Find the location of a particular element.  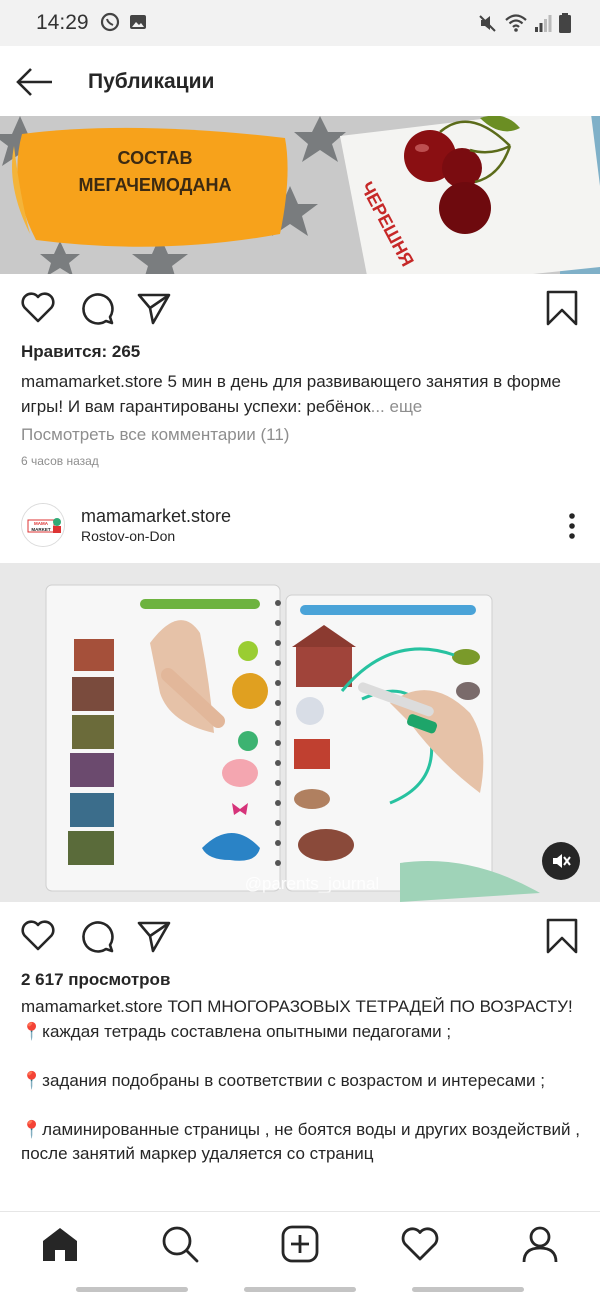

banner-line-2: МЕГАЧЕМОДАНА is located at coordinates (155, 185).